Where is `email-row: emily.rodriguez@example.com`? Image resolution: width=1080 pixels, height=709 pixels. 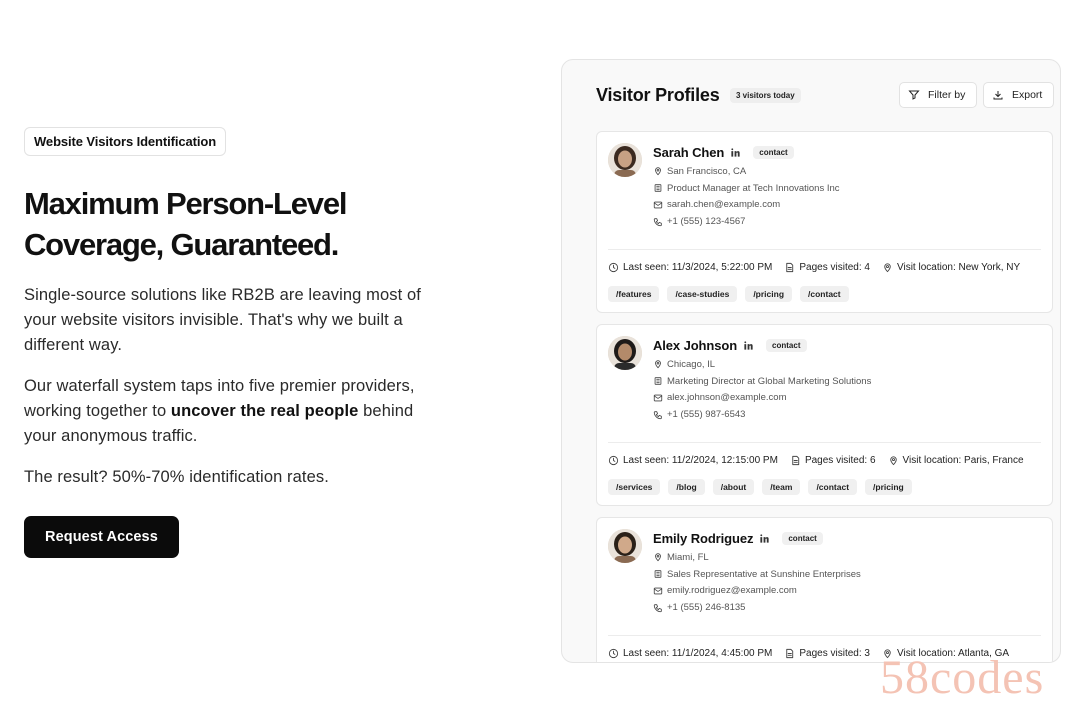 email-row: emily.rodriguez@example.com is located at coordinates (757, 591).